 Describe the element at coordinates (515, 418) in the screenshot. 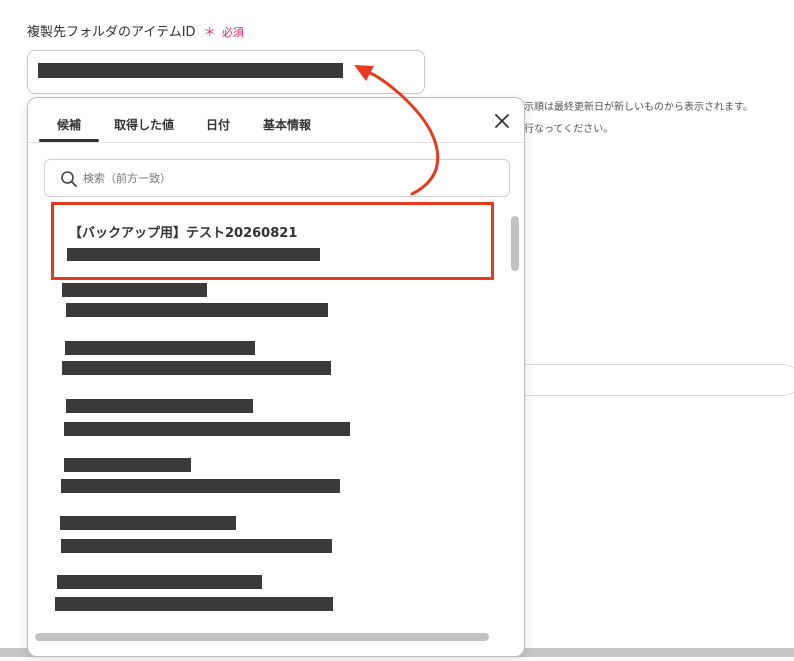

I see `vertical-scrollbar` at that location.